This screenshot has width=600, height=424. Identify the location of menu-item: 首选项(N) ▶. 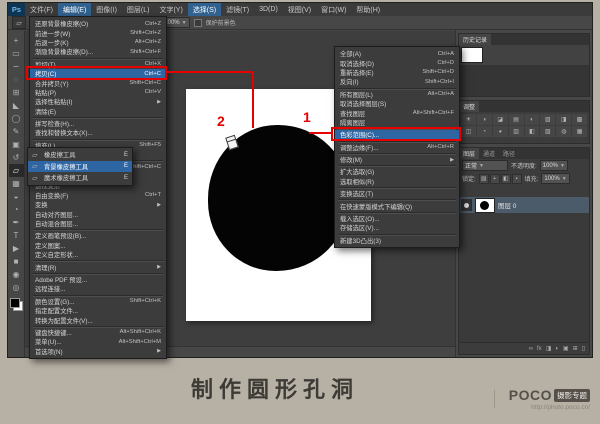
(98, 351).